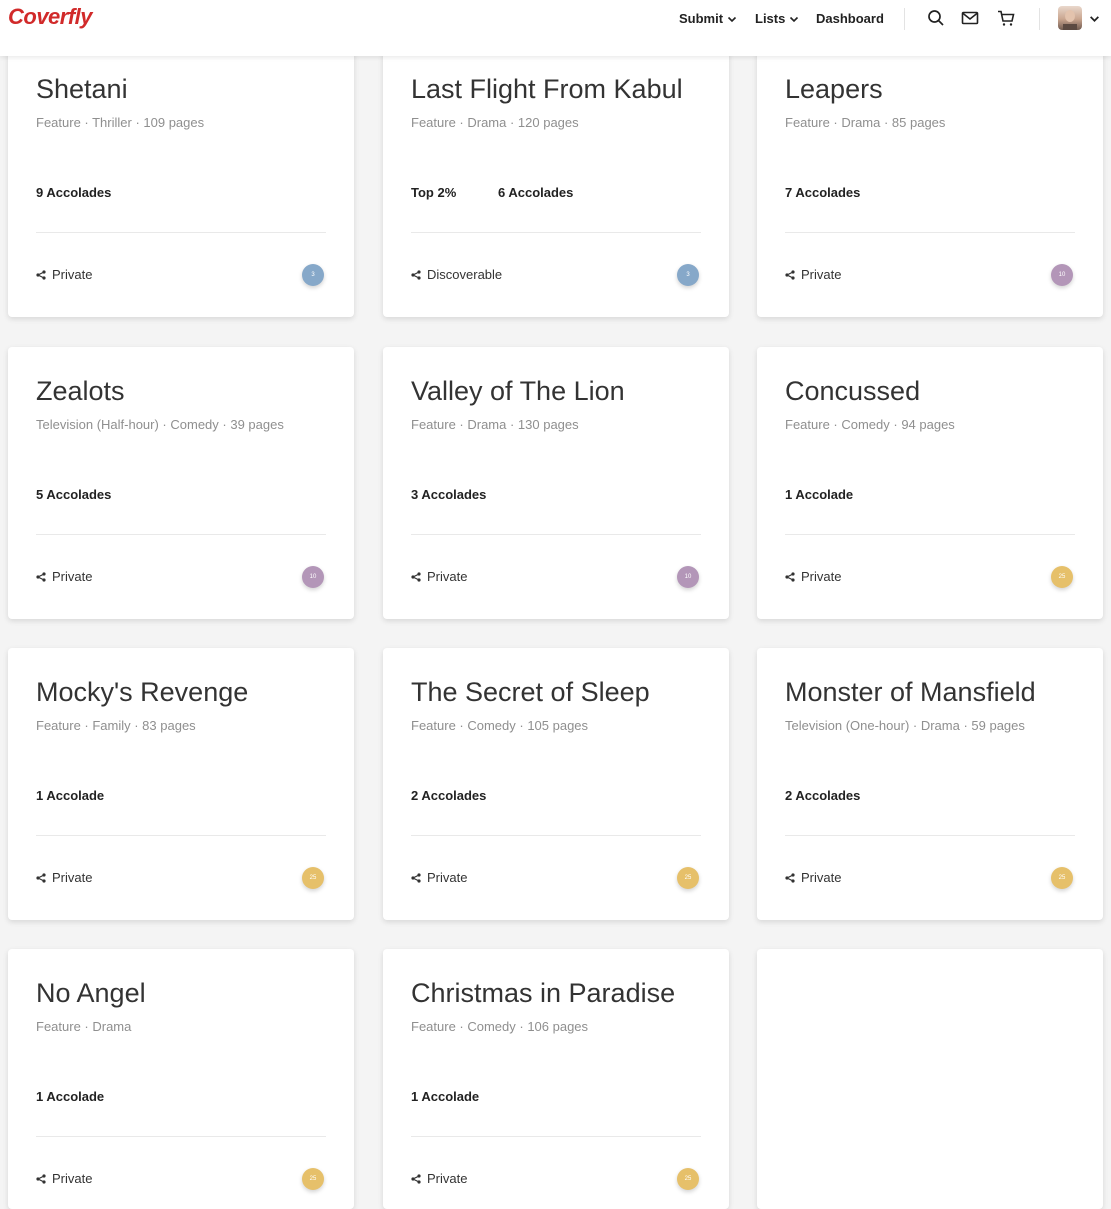  Describe the element at coordinates (834, 89) in the screenshot. I see `project-title: Leapers` at that location.